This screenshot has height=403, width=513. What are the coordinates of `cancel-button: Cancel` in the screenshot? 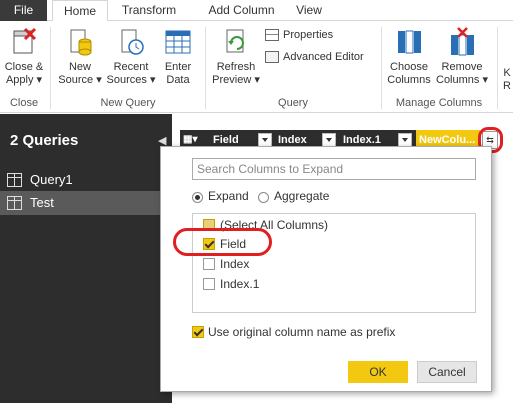 It's located at (447, 372).